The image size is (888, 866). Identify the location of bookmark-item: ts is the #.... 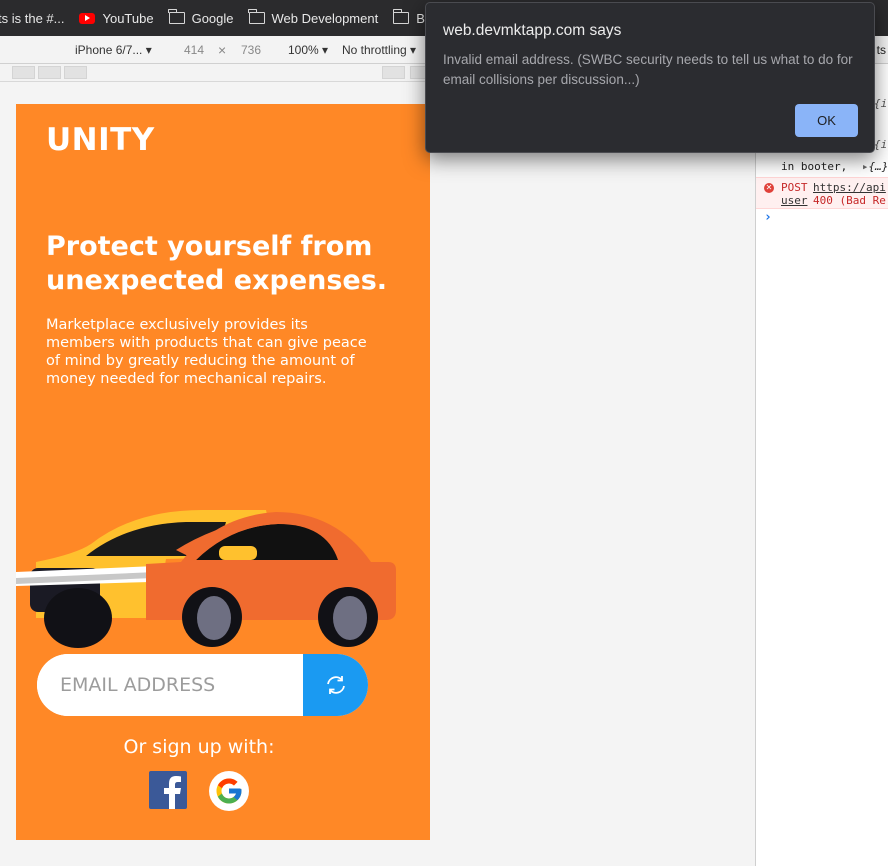
(32, 18).